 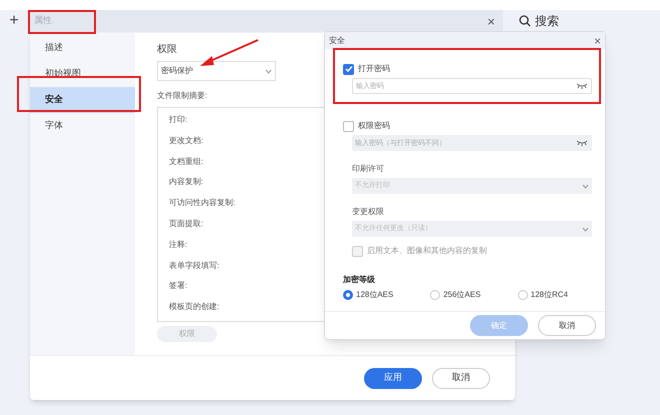 What do you see at coordinates (368, 169) in the screenshot?
I see `field-label: 印刷许可` at bounding box center [368, 169].